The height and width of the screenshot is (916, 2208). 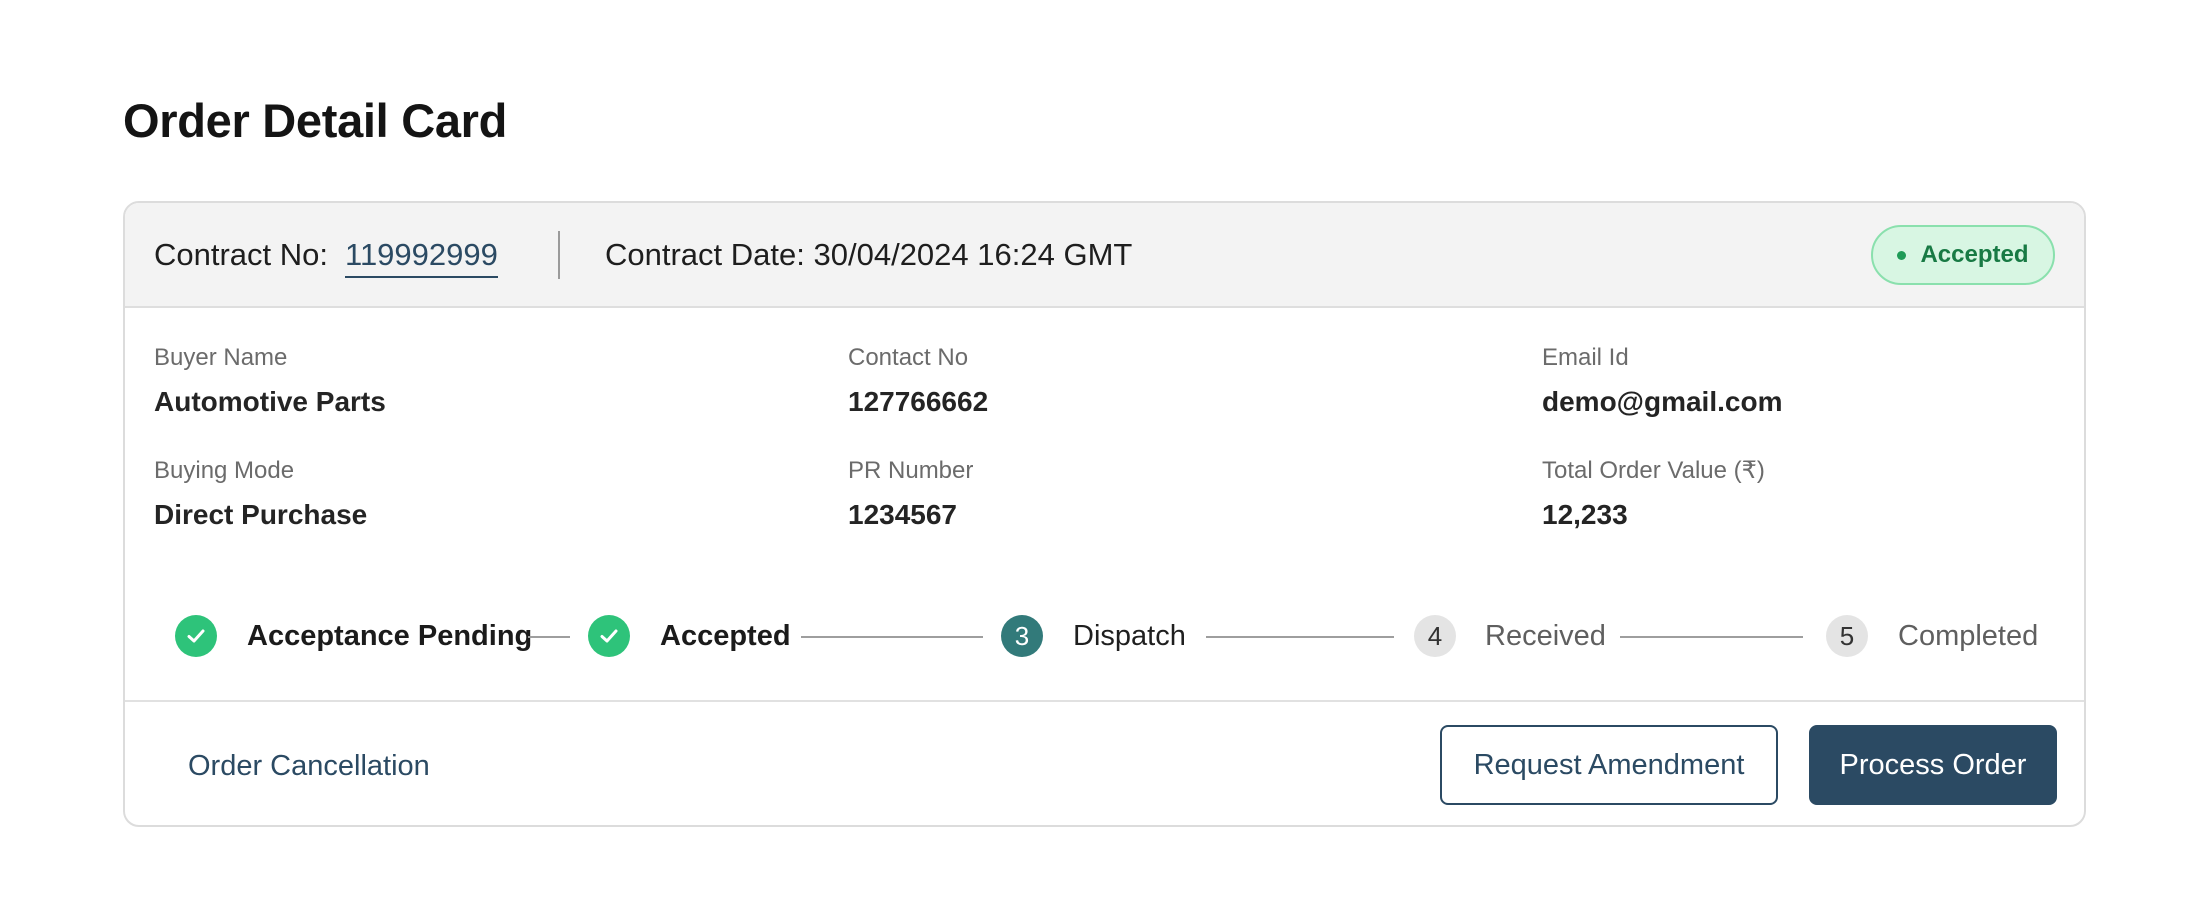 What do you see at coordinates (725, 636) in the screenshot?
I see `step-2-label: Accepted` at bounding box center [725, 636].